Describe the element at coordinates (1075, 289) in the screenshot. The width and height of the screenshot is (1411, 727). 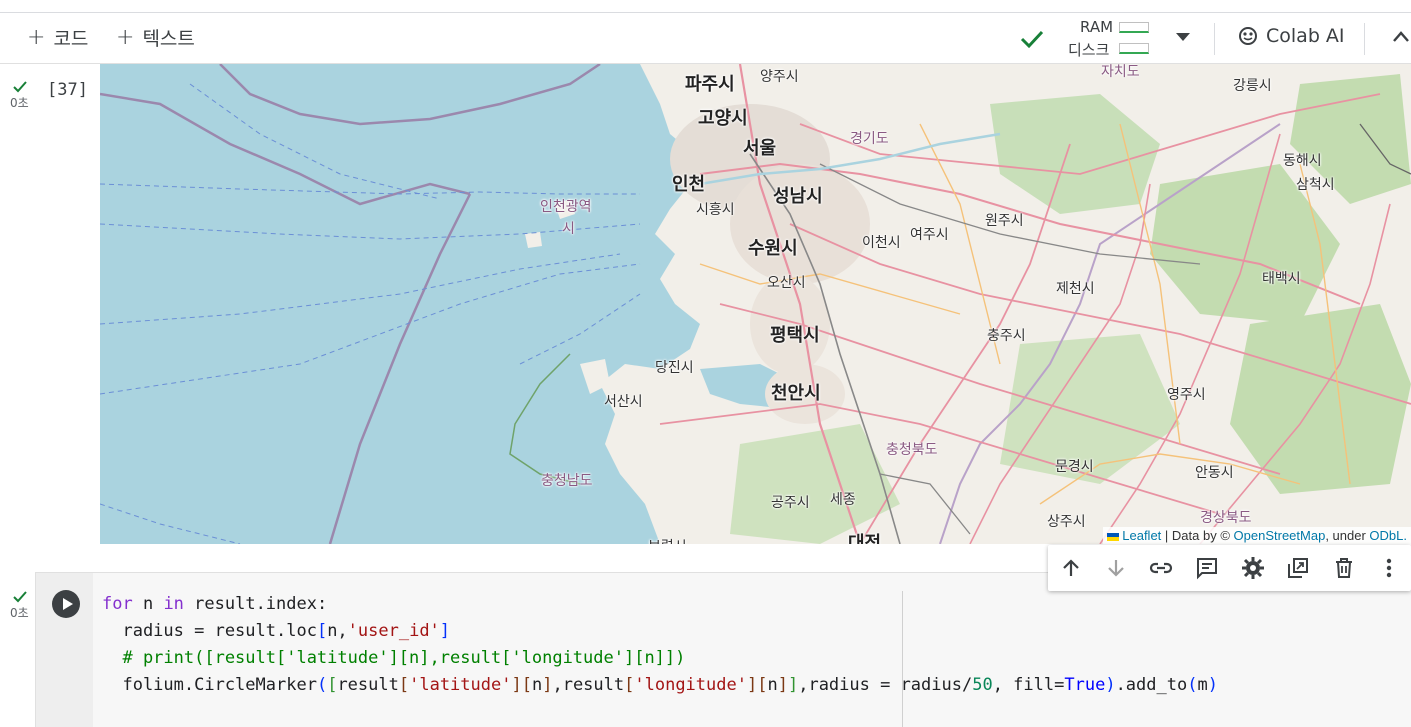
I see `map-label-jecheon: 제천시` at that location.